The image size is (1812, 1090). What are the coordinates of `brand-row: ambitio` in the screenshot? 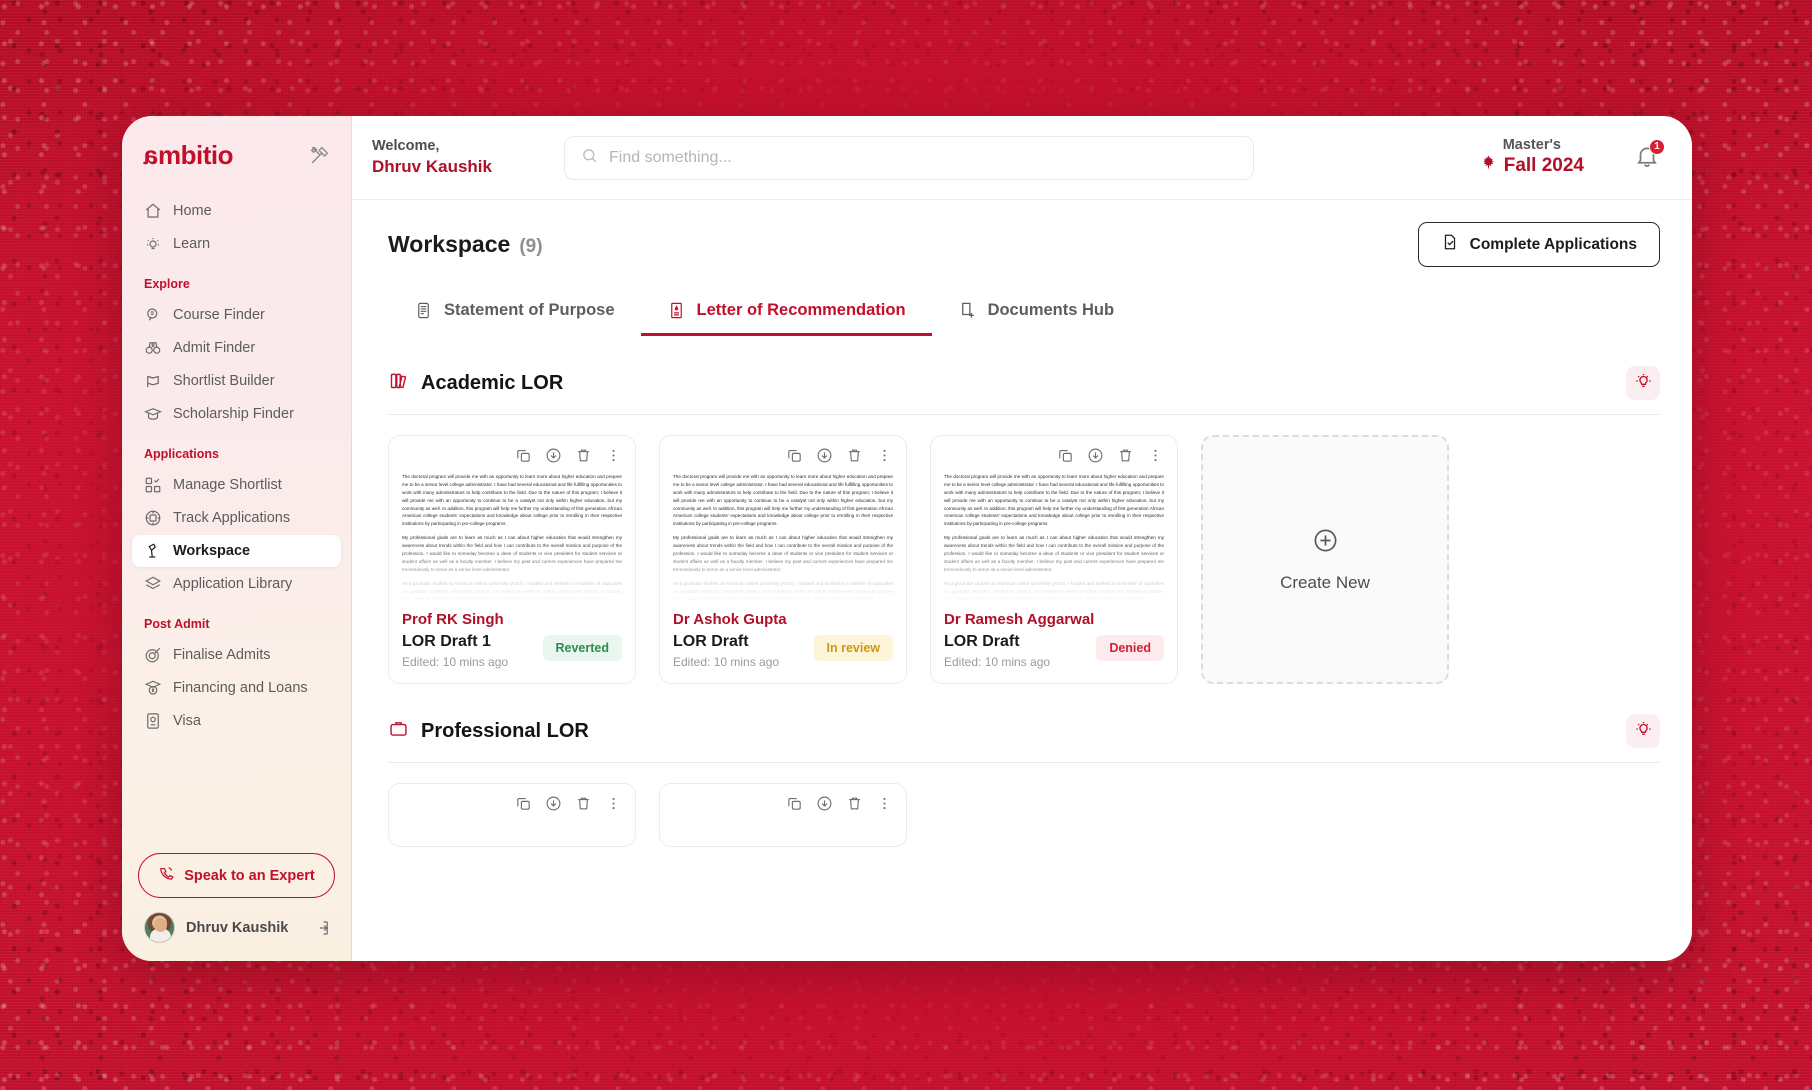 It's located at (236, 155).